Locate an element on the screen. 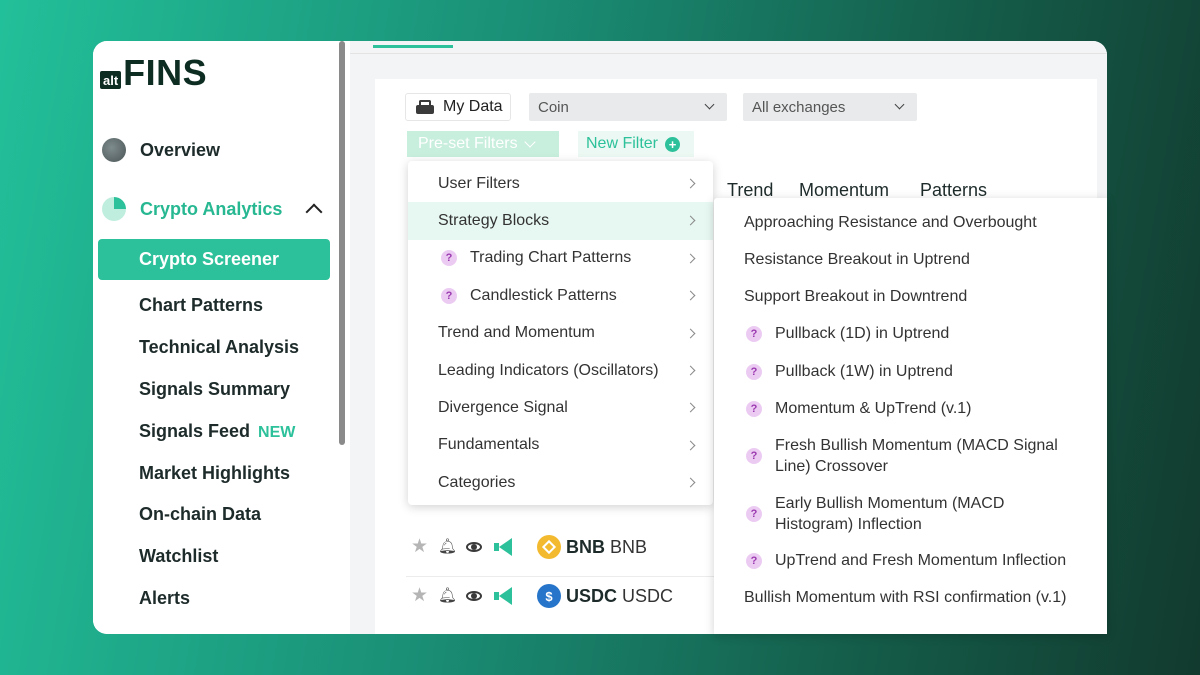  sidebar-item-chart-patterns: Chart Patterns is located at coordinates (201, 305).